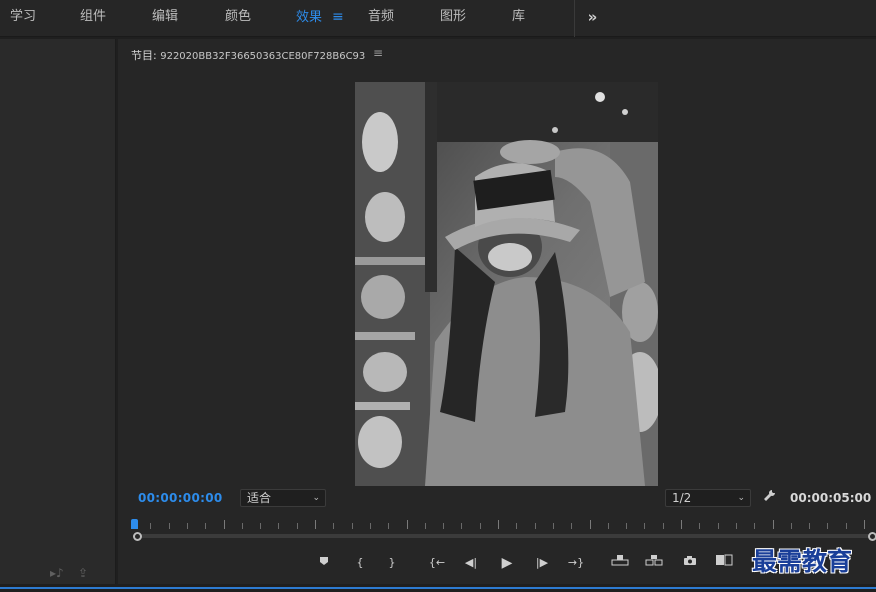 The image size is (876, 592). What do you see at coordinates (542, 563) in the screenshot?
I see `step-forward-button: |▶` at bounding box center [542, 563].